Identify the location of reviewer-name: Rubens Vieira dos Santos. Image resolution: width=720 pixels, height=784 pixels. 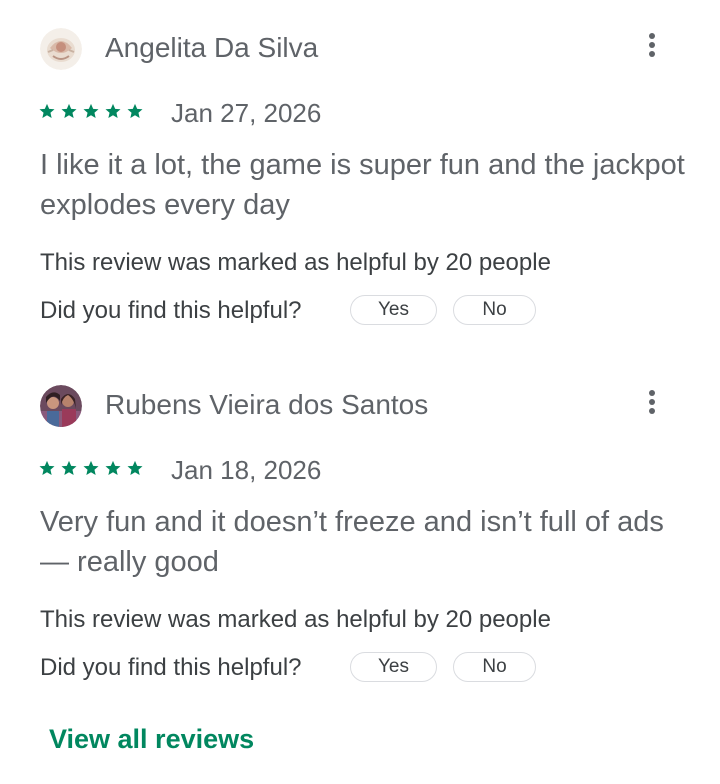
(267, 404).